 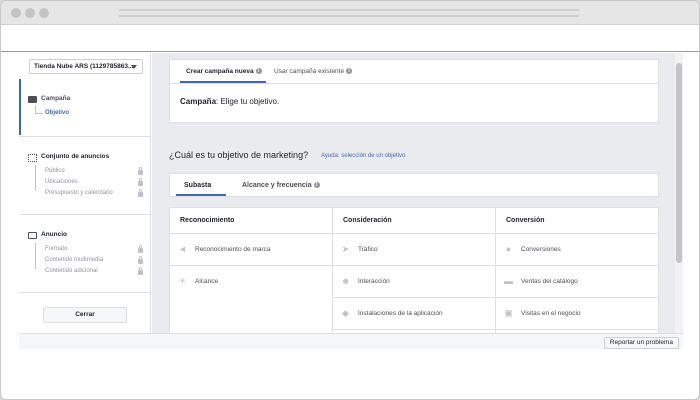 I want to click on tab-alcance-frecuencia: Alcance y frecuencia i, so click(x=281, y=185).